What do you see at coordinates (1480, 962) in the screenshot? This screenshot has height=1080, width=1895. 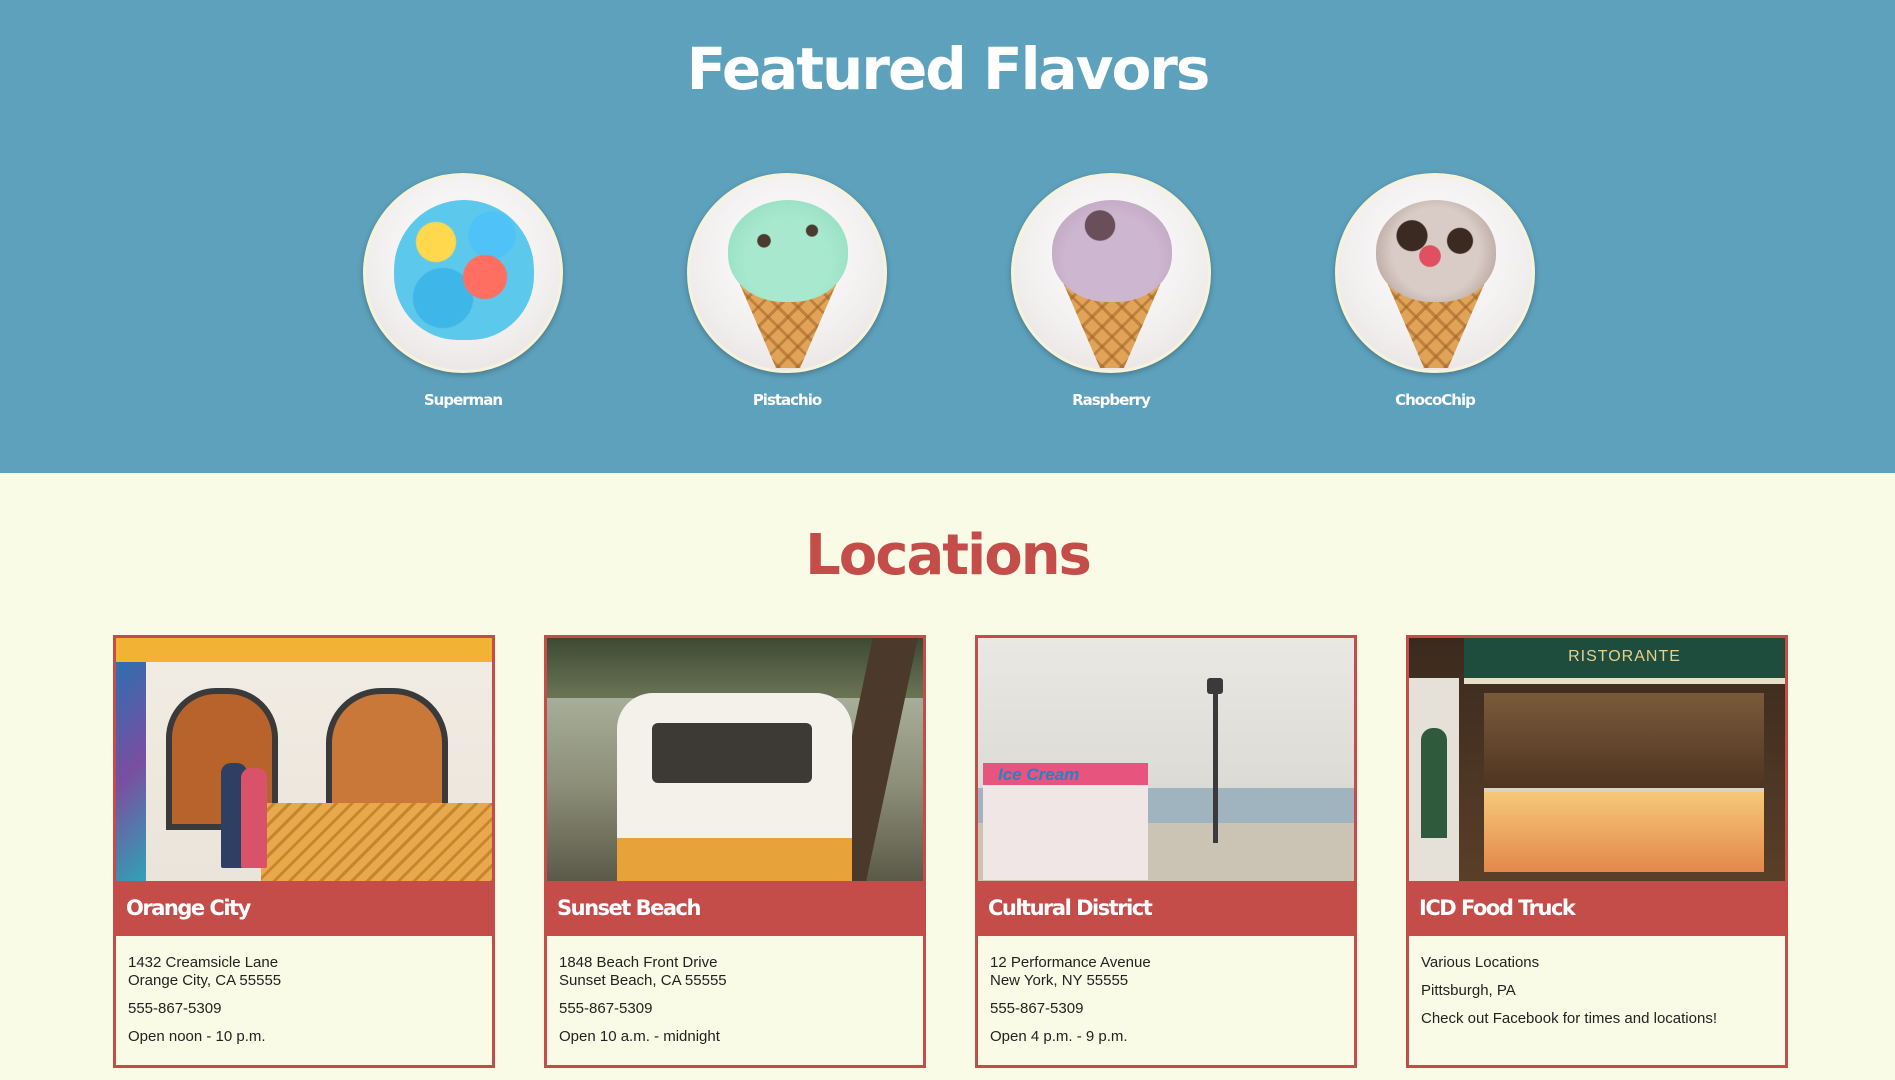 I see `location-line-1: Various Locations` at bounding box center [1480, 962].